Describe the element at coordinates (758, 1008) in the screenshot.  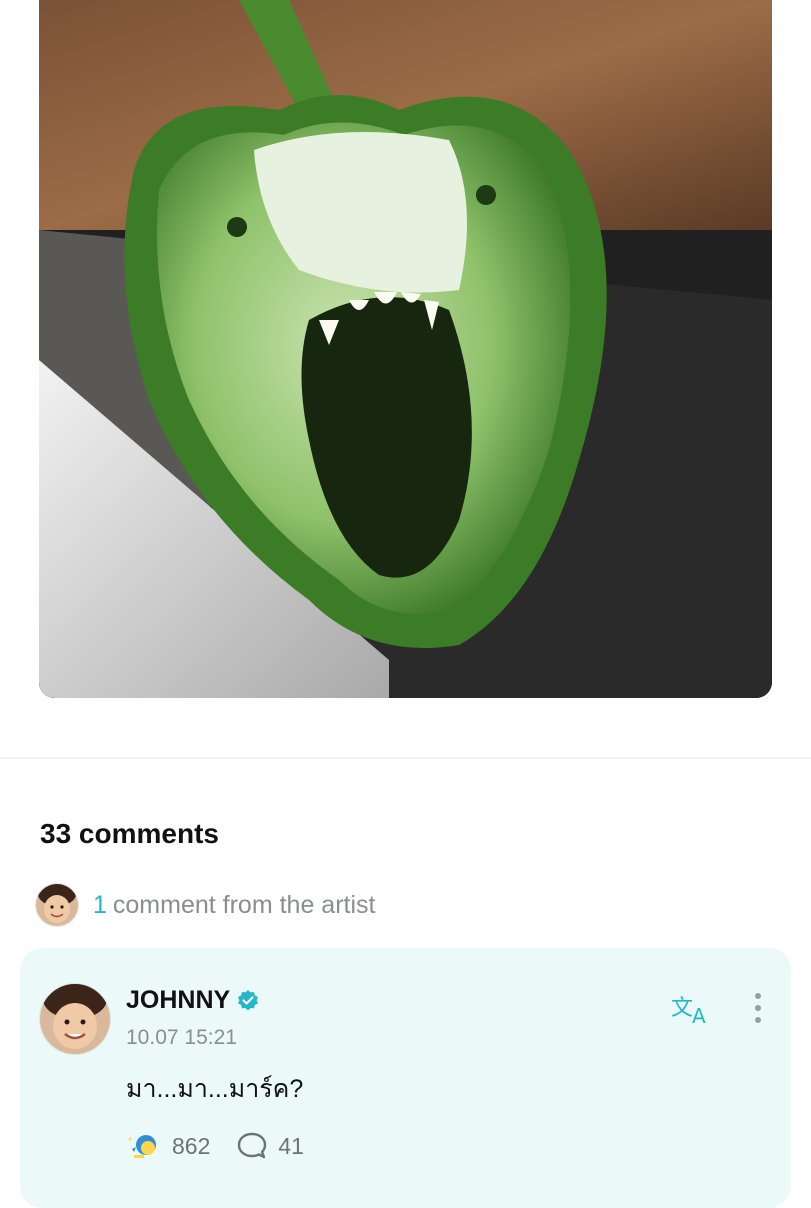
I see `more-options-icon` at that location.